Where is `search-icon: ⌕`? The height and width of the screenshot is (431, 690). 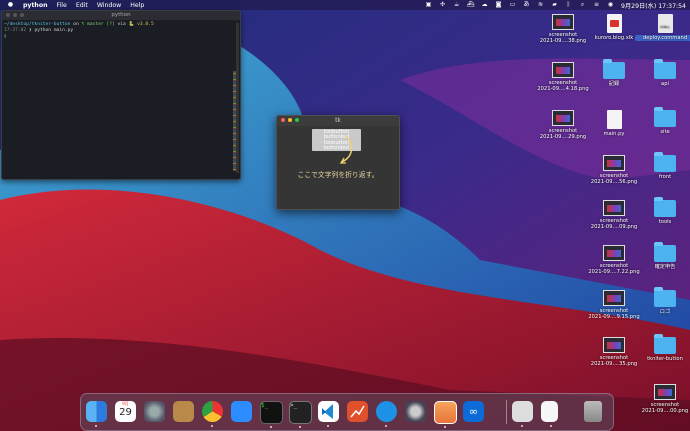 search-icon: ⌕ is located at coordinates (582, 5).